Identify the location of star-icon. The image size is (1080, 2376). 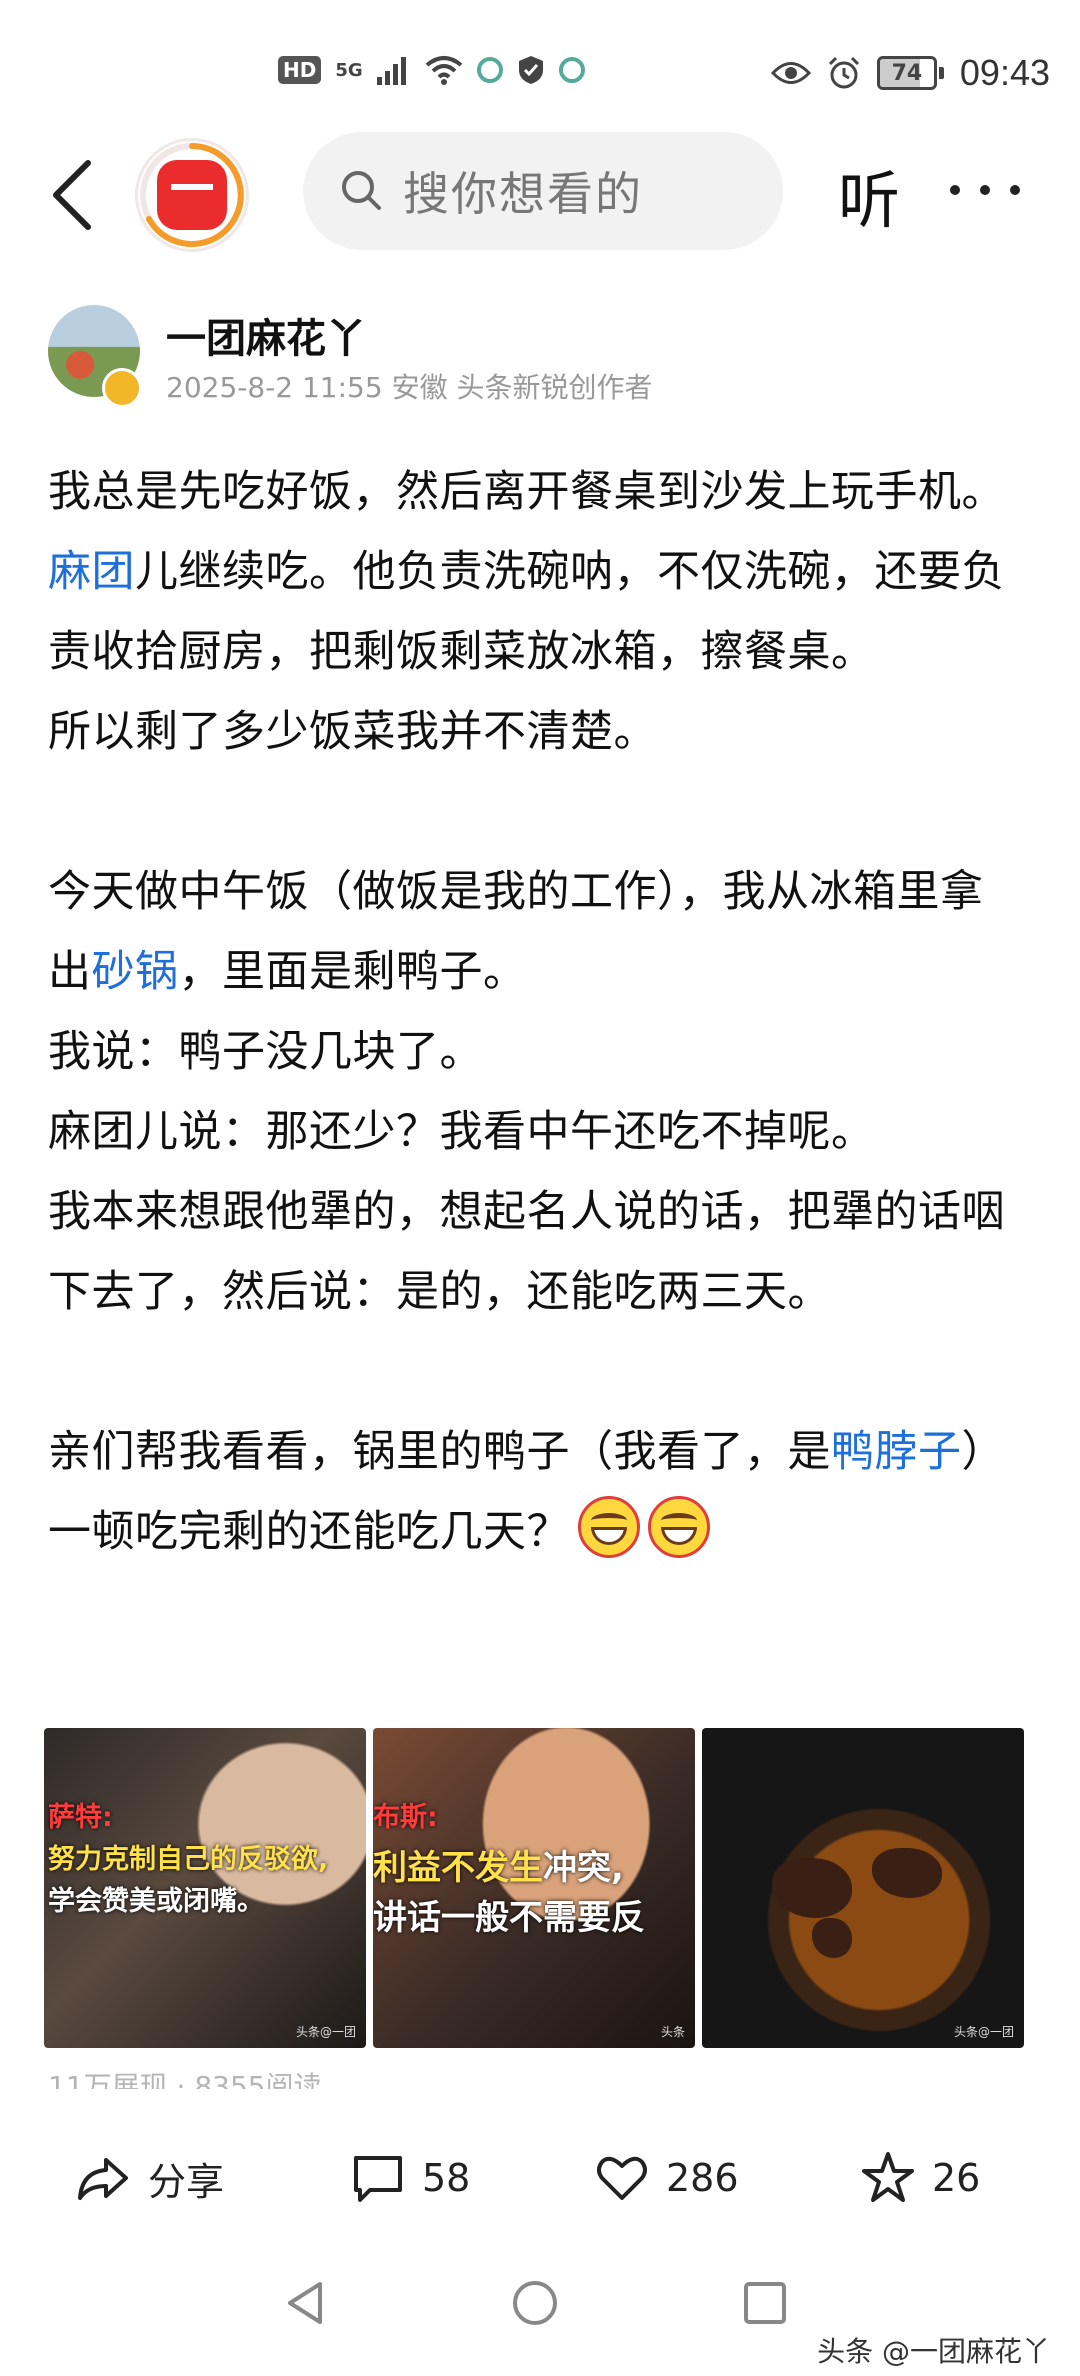
(888, 2177).